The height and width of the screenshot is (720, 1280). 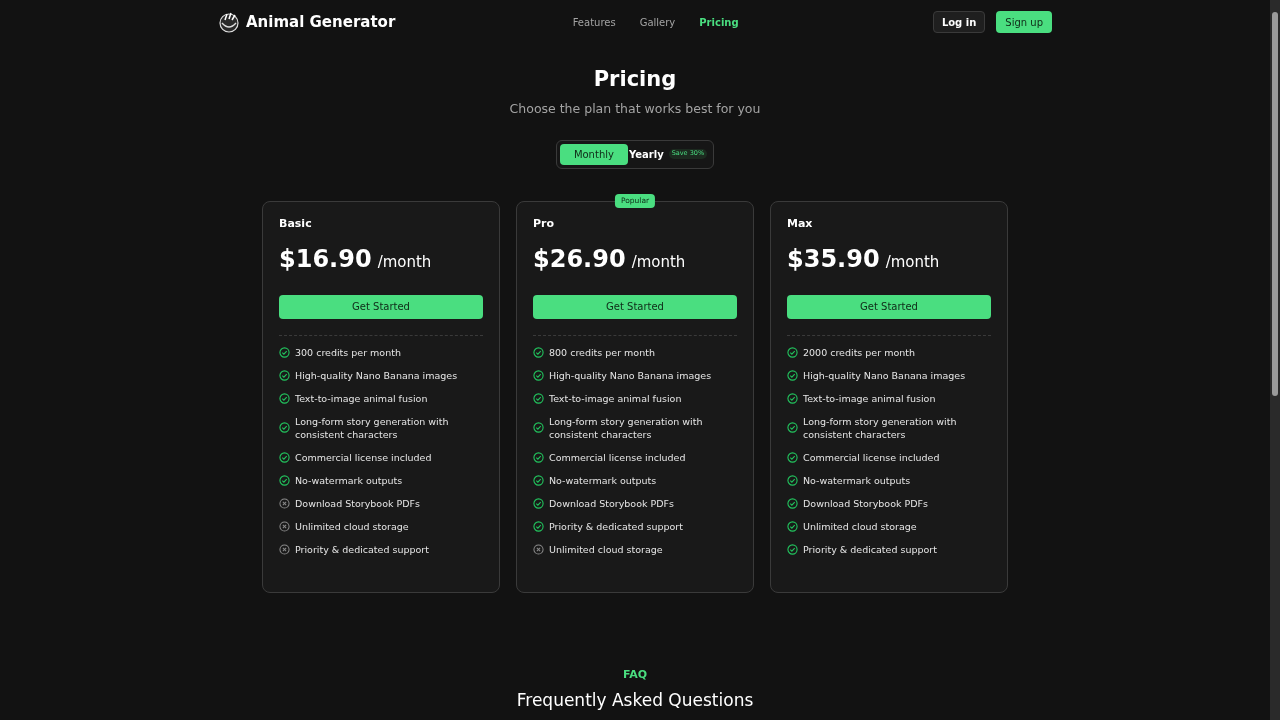 I want to click on signup-button: Sign up, so click(x=1024, y=22).